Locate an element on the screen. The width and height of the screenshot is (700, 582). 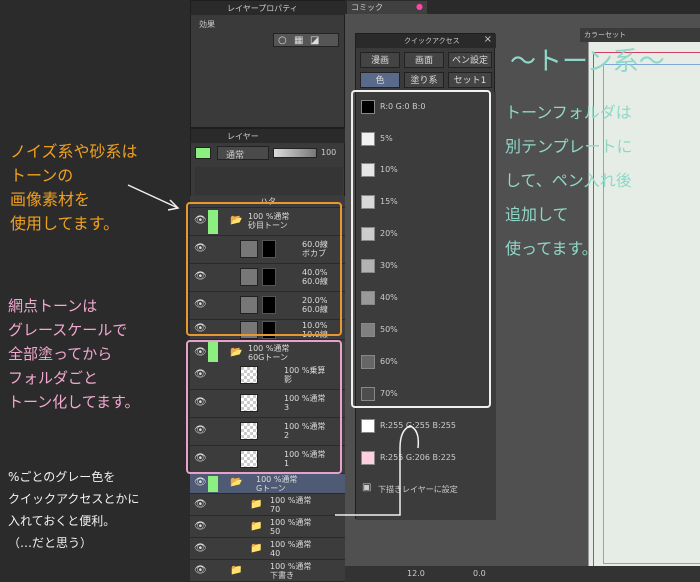
annotation-tone-title: ～トーン系～ is located at coordinates (587, 62).